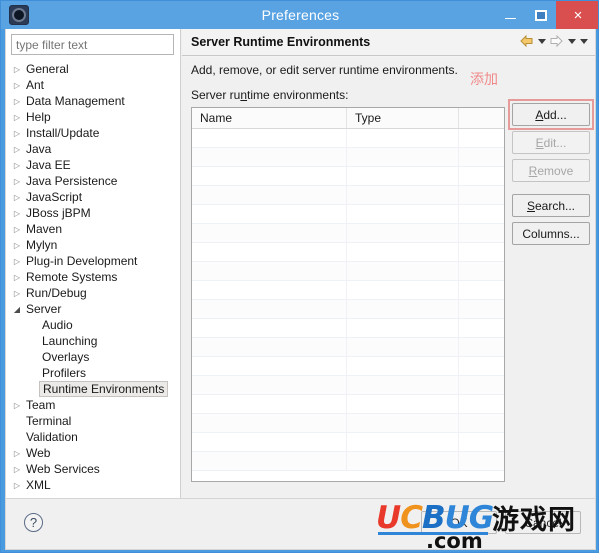  What do you see at coordinates (93, 421) in the screenshot?
I see `tree-item-terminal: Terminal` at bounding box center [93, 421].